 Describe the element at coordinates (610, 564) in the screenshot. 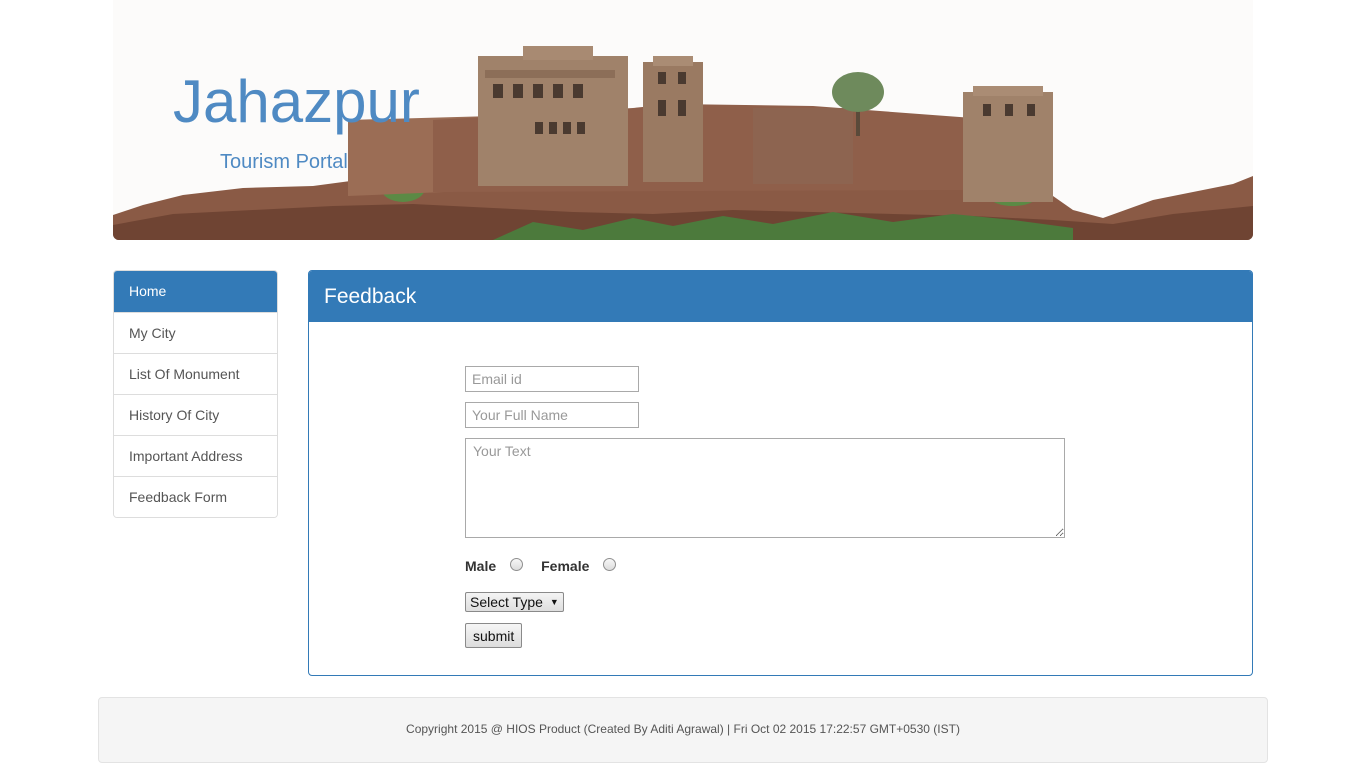

I see `gender-female-radio` at that location.